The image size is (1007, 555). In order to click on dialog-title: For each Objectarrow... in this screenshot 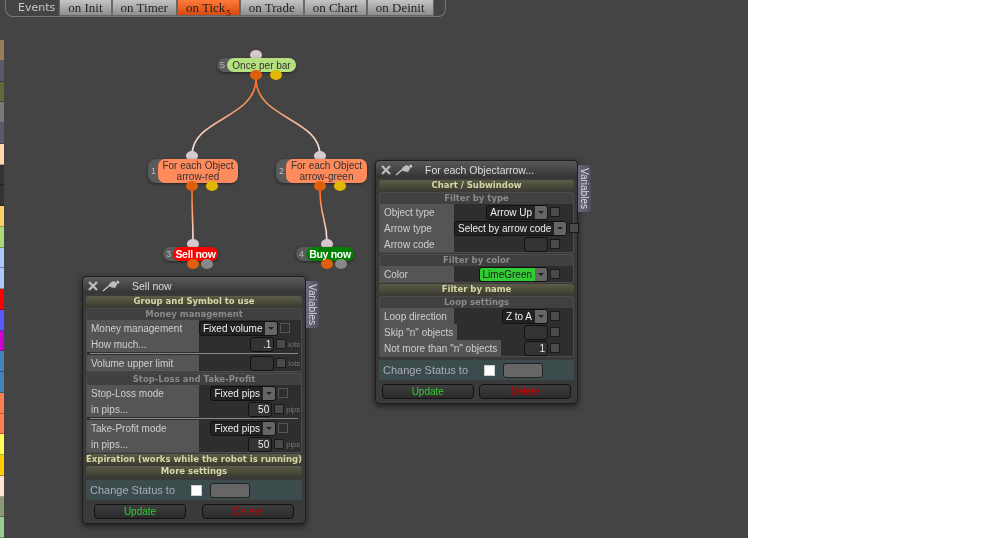, I will do `click(480, 169)`.